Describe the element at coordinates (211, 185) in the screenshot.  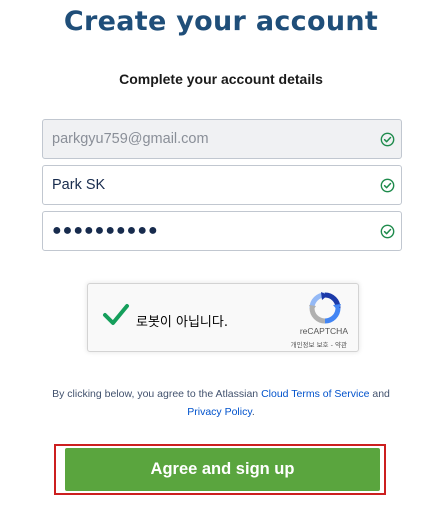
I see `full-name-field` at that location.